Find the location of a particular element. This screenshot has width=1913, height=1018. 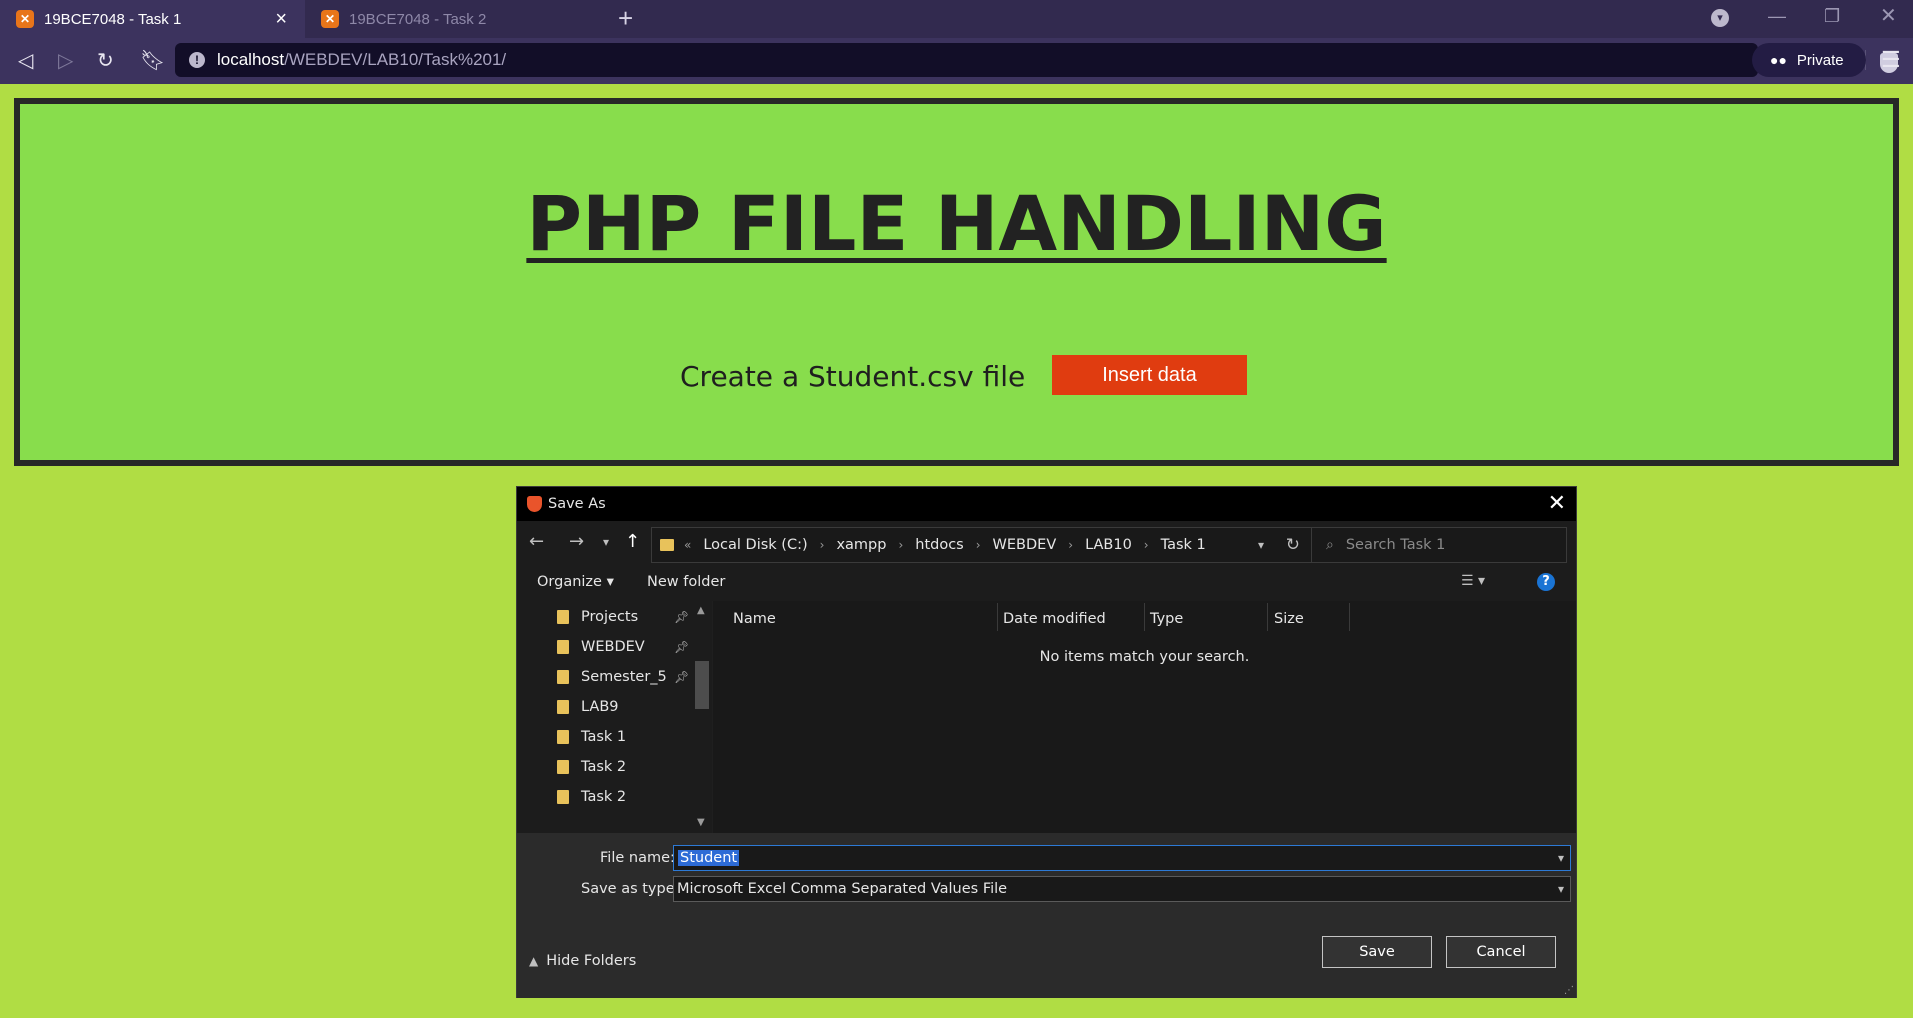

empty-message: No items match your search. is located at coordinates (1144, 657).